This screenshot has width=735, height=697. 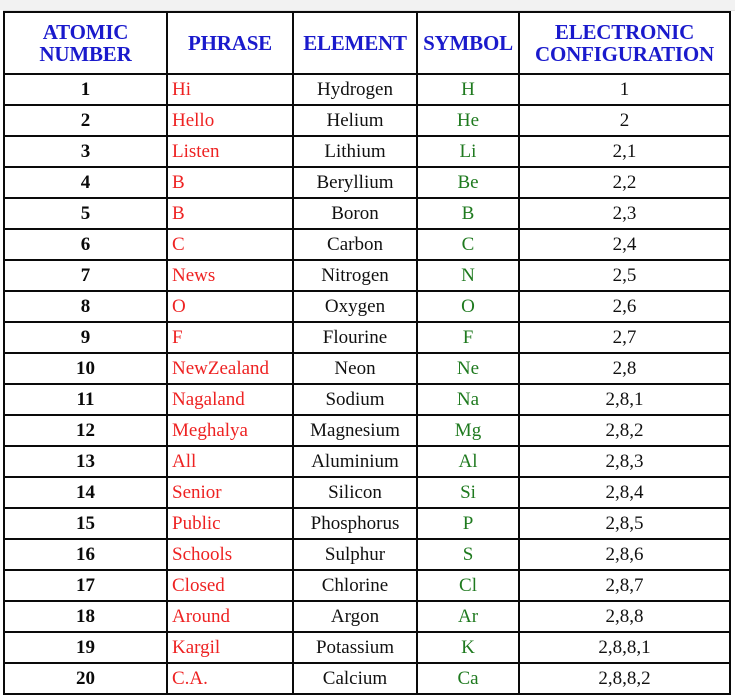 I want to click on cell-element: Hydrogen, so click(x=355, y=89).